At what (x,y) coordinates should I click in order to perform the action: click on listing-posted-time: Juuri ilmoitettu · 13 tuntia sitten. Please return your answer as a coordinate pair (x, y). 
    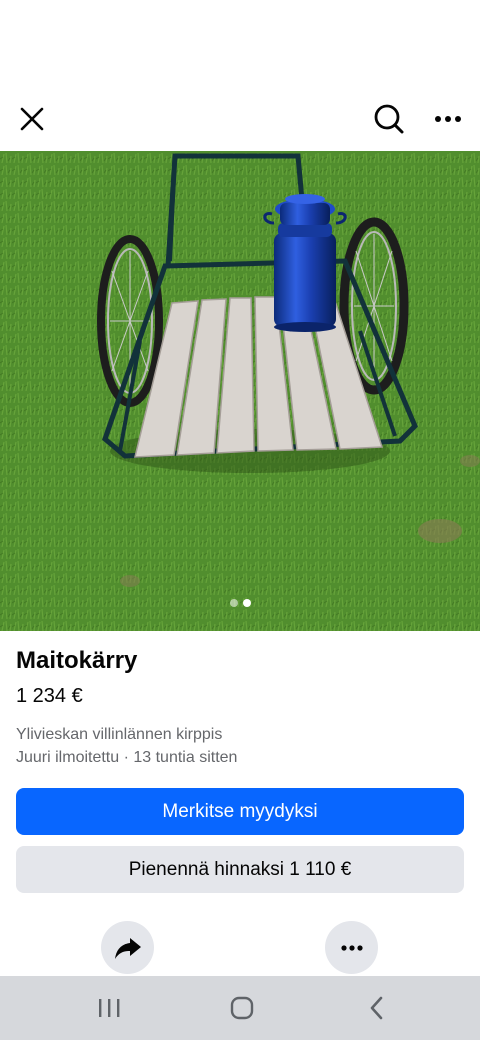
    Looking at the image, I should click on (127, 757).